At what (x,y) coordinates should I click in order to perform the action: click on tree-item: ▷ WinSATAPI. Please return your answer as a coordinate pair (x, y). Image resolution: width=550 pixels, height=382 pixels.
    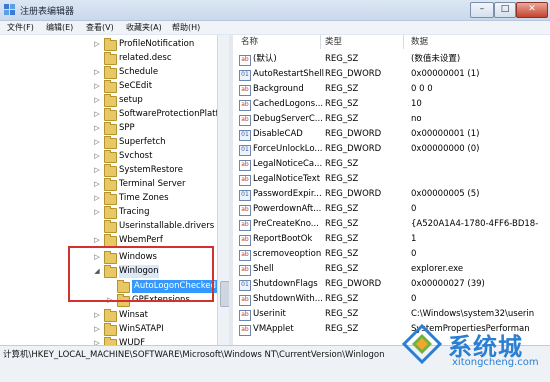
    Looking at the image, I should click on (108, 329).